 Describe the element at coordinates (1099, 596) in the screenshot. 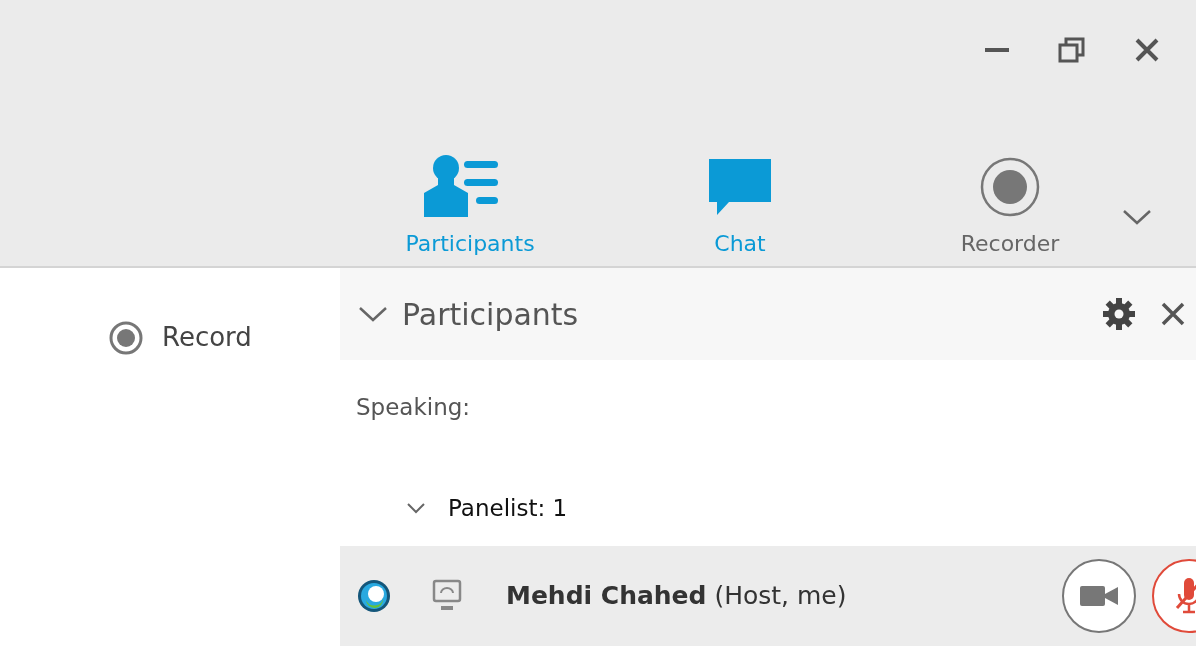

I see `video-camera-icon` at that location.